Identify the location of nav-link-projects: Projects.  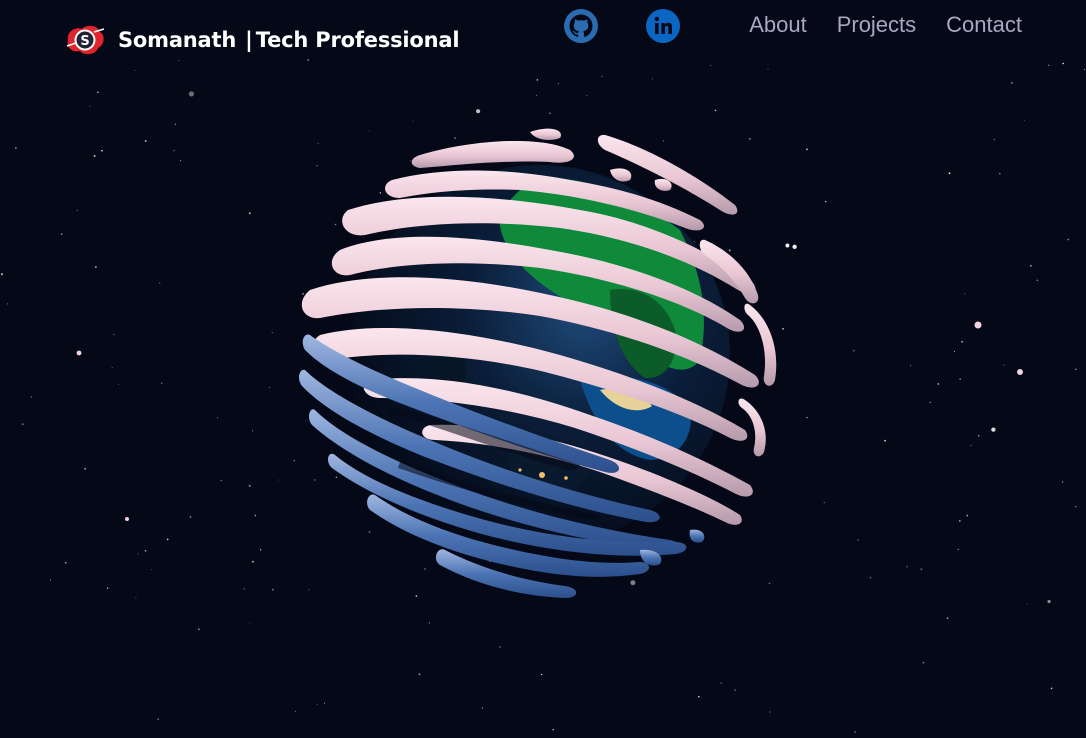
(876, 25).